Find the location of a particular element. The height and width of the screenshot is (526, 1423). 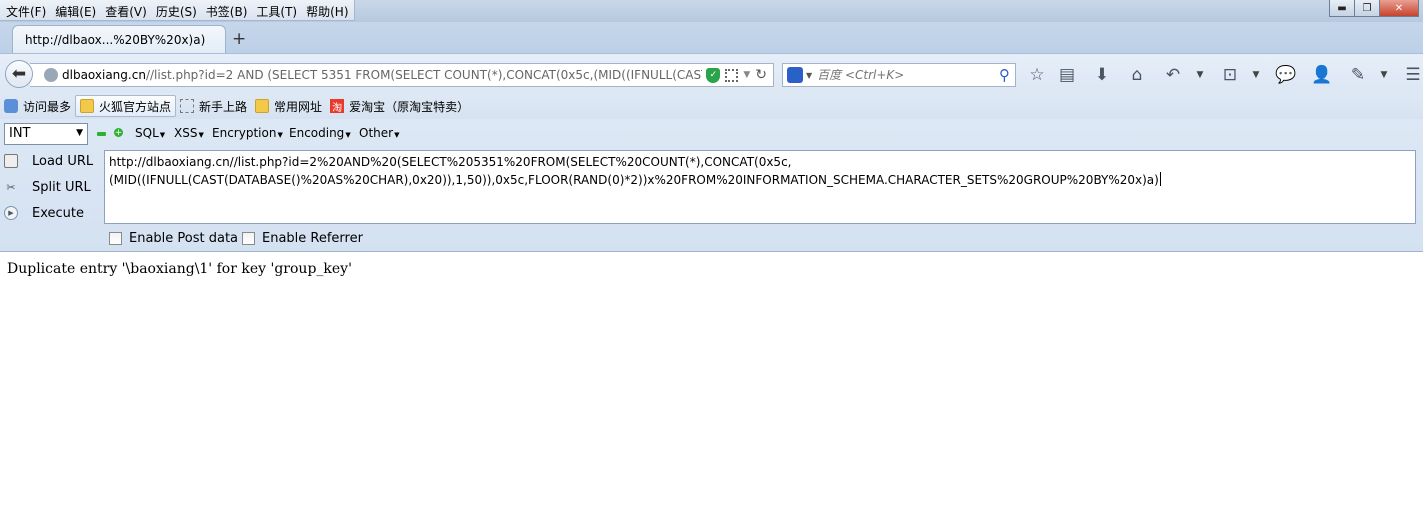

hackbar-menu-sql: SQL▼ is located at coordinates (150, 133).